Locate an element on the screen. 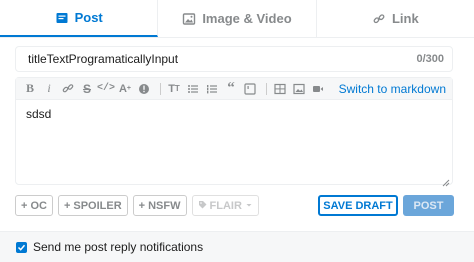 The height and width of the screenshot is (262, 474). bulleted-list-icon is located at coordinates (193, 89).